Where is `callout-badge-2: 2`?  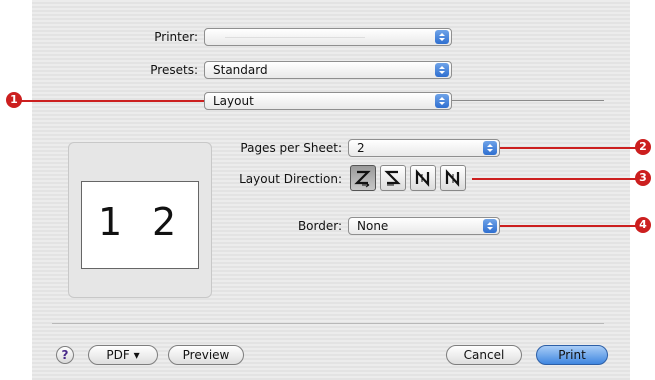 callout-badge-2: 2 is located at coordinates (643, 147).